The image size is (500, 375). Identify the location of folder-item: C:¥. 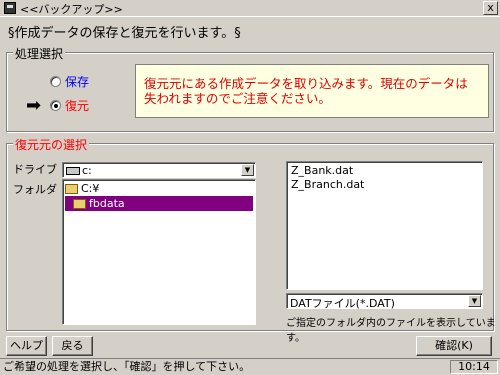
(159, 188).